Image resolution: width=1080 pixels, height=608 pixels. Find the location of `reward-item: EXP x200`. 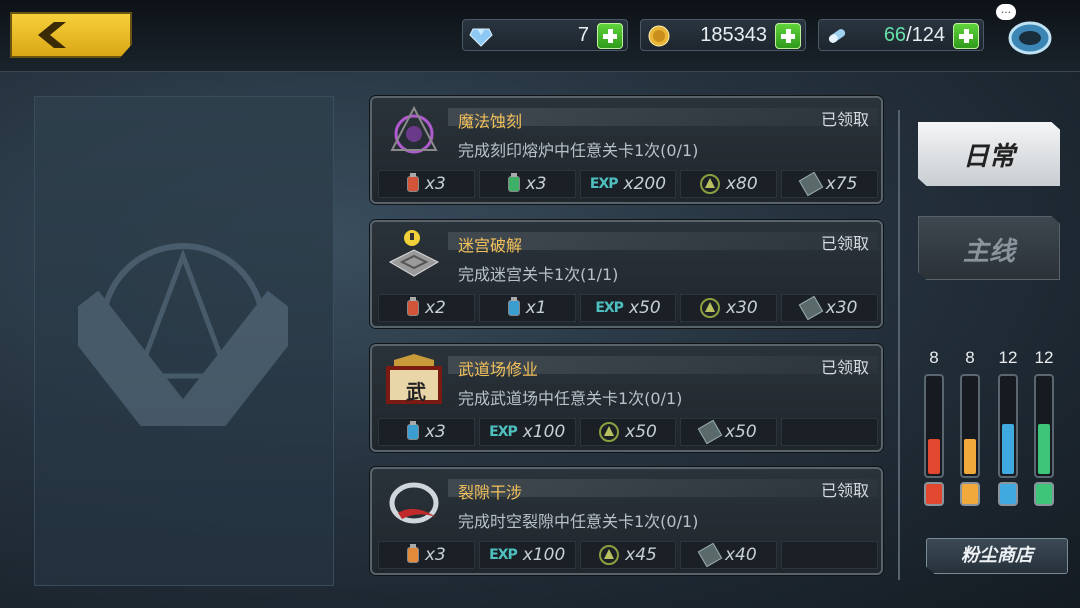

reward-item: EXP x200 is located at coordinates (628, 184).